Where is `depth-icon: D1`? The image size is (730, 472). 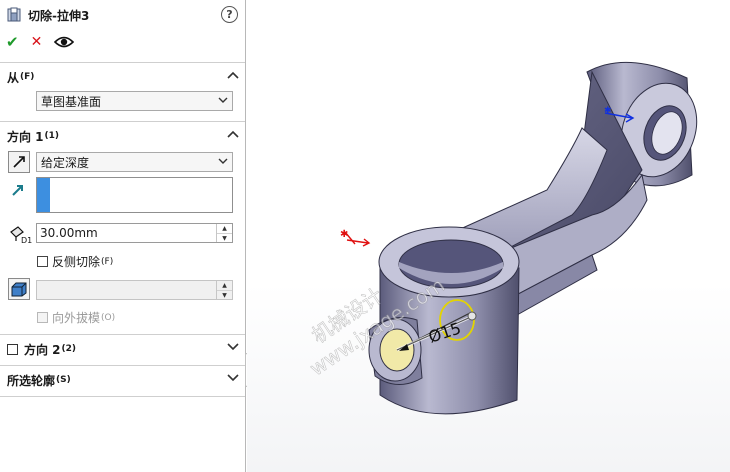 depth-icon: D1 is located at coordinates (21, 235).